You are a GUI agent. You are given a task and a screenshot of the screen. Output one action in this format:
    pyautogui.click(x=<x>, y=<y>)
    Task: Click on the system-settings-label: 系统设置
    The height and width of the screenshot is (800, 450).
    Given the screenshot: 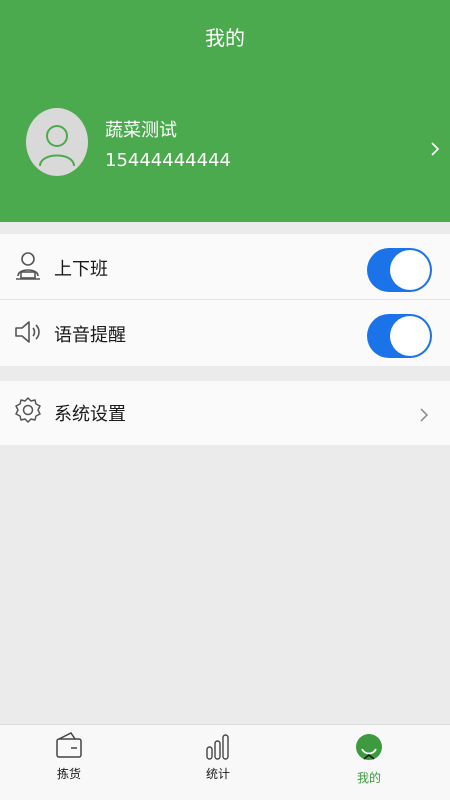 What is the action you would take?
    pyautogui.click(x=90, y=414)
    